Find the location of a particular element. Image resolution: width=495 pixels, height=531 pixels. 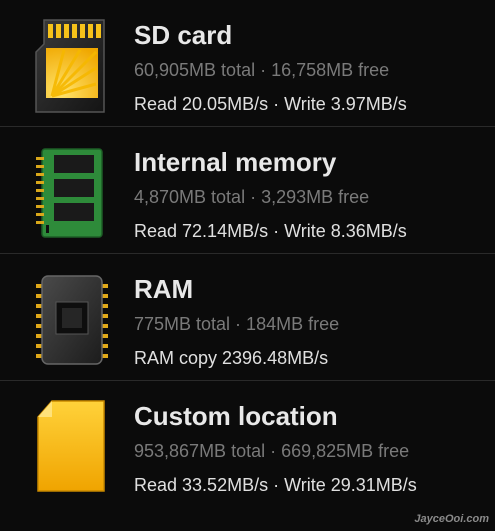

item-title: SD card is located at coordinates (183, 35).